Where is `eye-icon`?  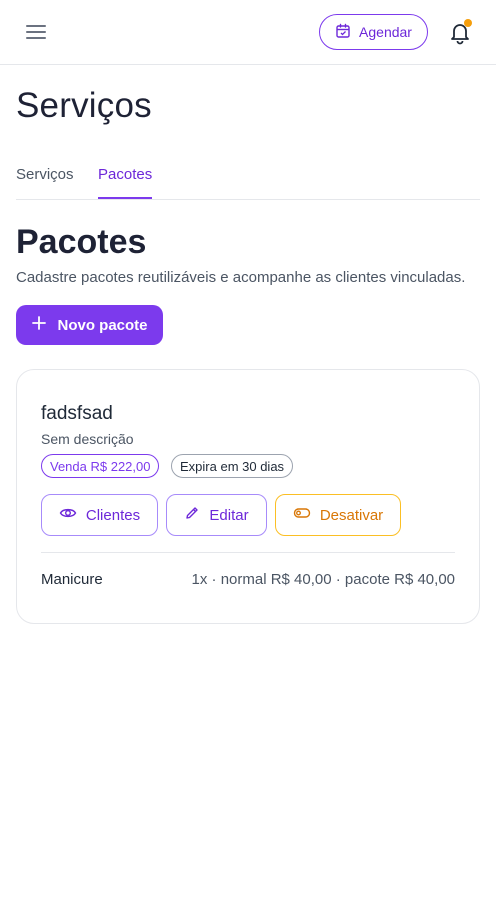
eye-icon is located at coordinates (68, 515).